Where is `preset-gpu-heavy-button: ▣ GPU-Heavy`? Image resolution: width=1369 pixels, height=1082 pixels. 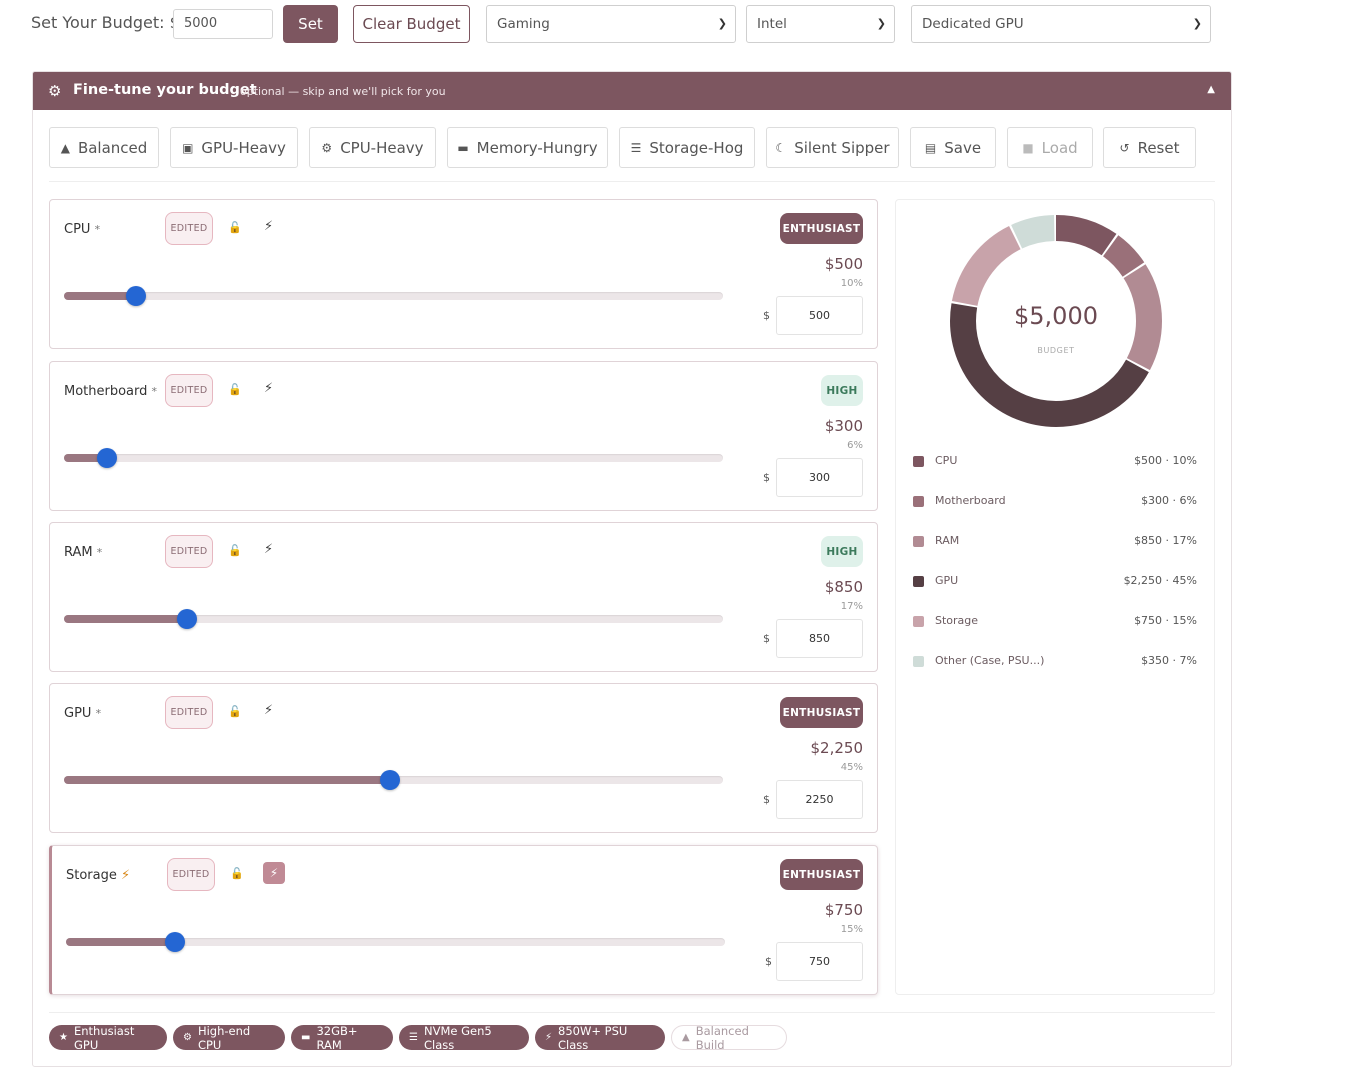
preset-gpu-heavy-button: ▣ GPU-Heavy is located at coordinates (234, 147).